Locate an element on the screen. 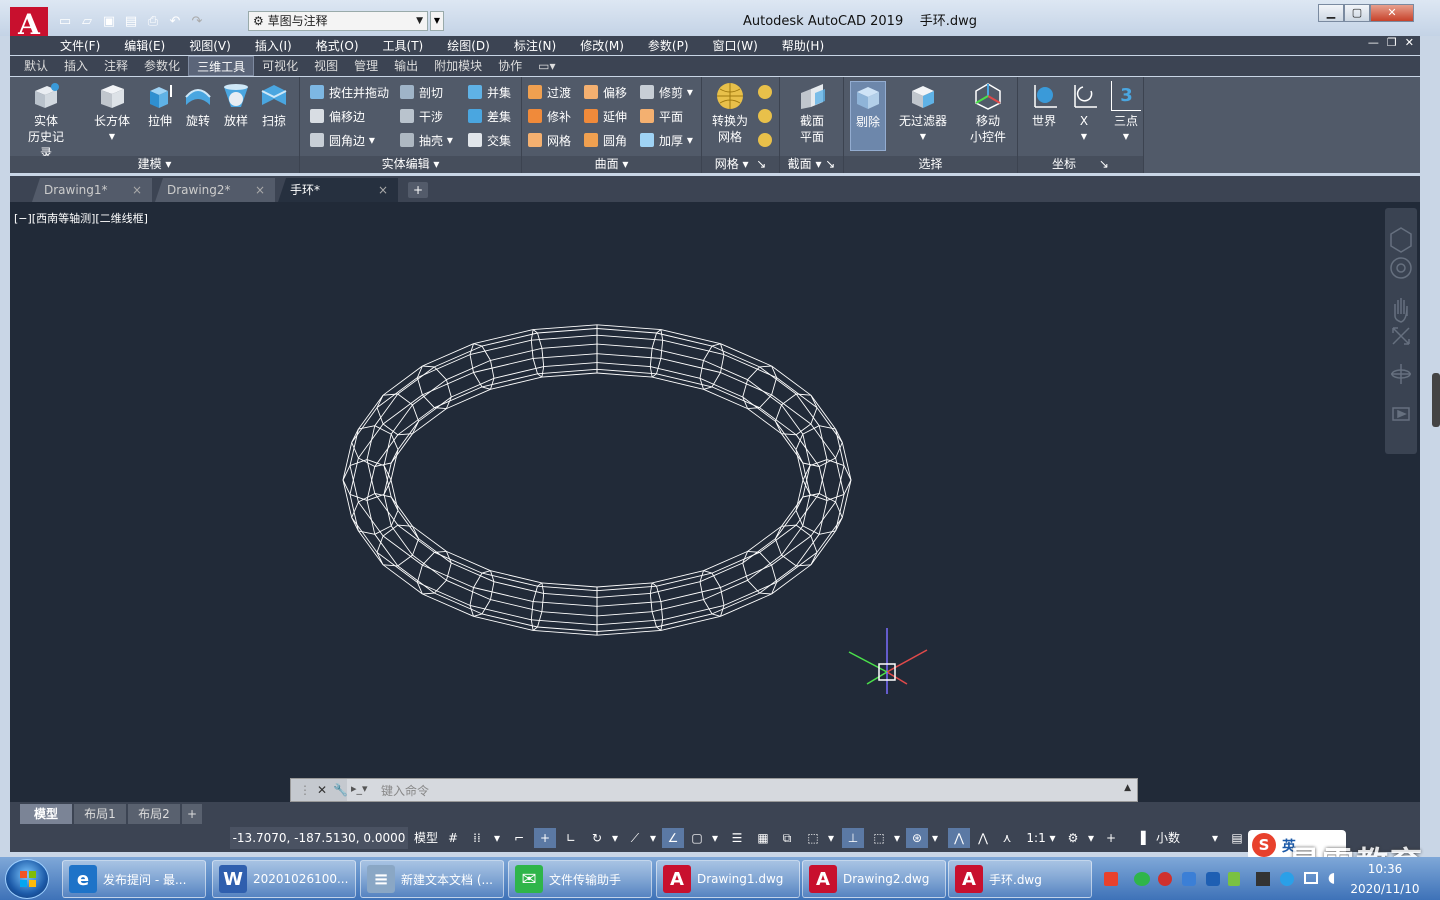 The width and height of the screenshot is (1440, 900). redo-icon: ↷ is located at coordinates (197, 21).